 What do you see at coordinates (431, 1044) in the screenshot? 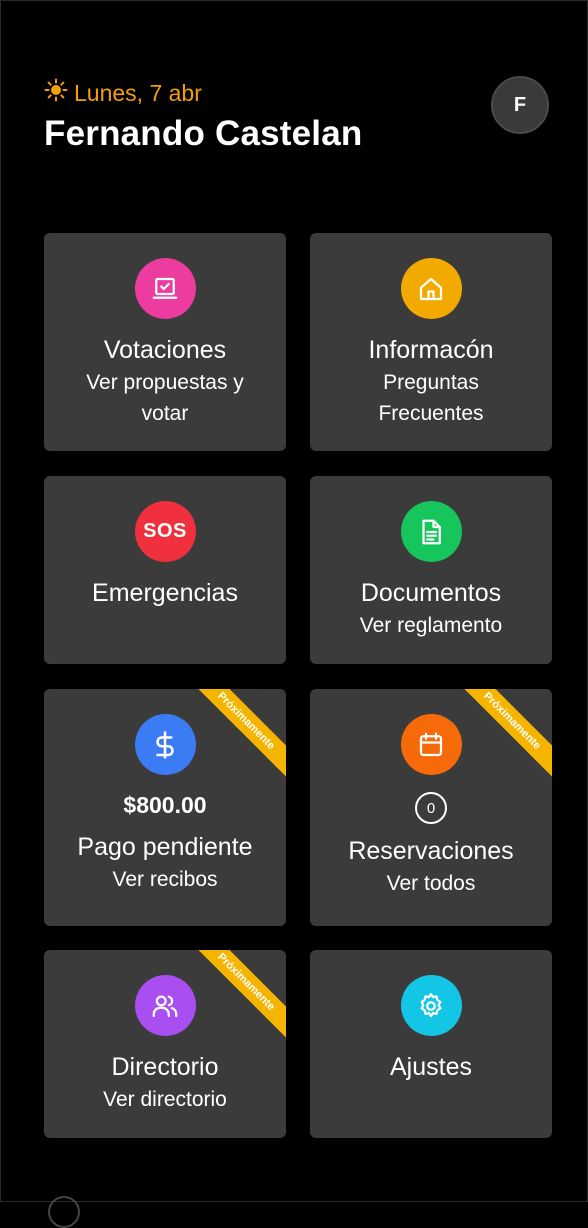
I see `card-ajustes: Ajustes` at bounding box center [431, 1044].